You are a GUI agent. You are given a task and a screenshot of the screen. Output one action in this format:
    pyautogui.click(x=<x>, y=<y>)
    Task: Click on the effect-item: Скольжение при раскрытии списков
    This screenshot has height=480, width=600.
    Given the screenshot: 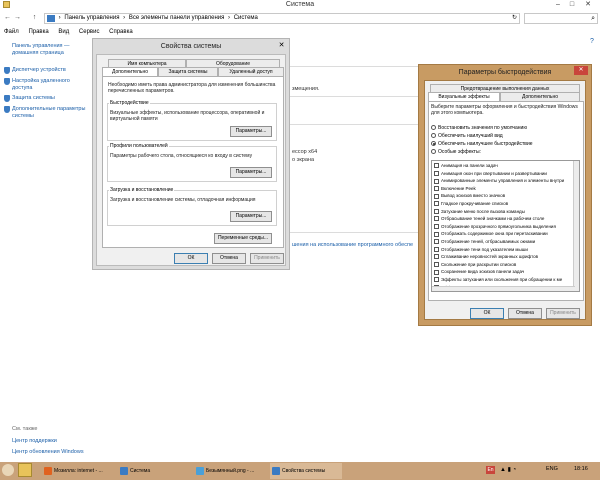 What is the action you would take?
    pyautogui.click(x=503, y=265)
    